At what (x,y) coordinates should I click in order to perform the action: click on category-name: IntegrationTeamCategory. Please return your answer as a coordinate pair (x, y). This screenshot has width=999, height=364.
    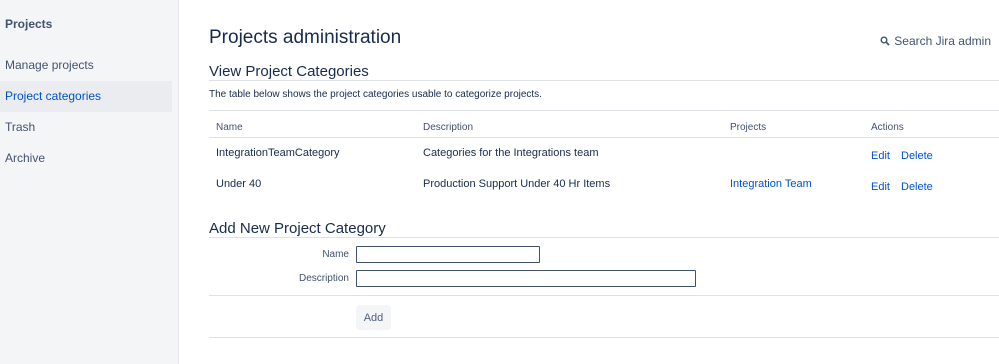
    Looking at the image, I should click on (278, 153).